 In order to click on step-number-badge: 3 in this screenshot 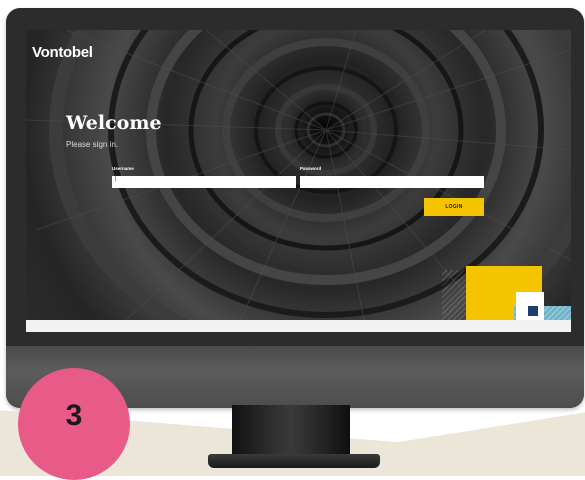, I will do `click(74, 424)`.